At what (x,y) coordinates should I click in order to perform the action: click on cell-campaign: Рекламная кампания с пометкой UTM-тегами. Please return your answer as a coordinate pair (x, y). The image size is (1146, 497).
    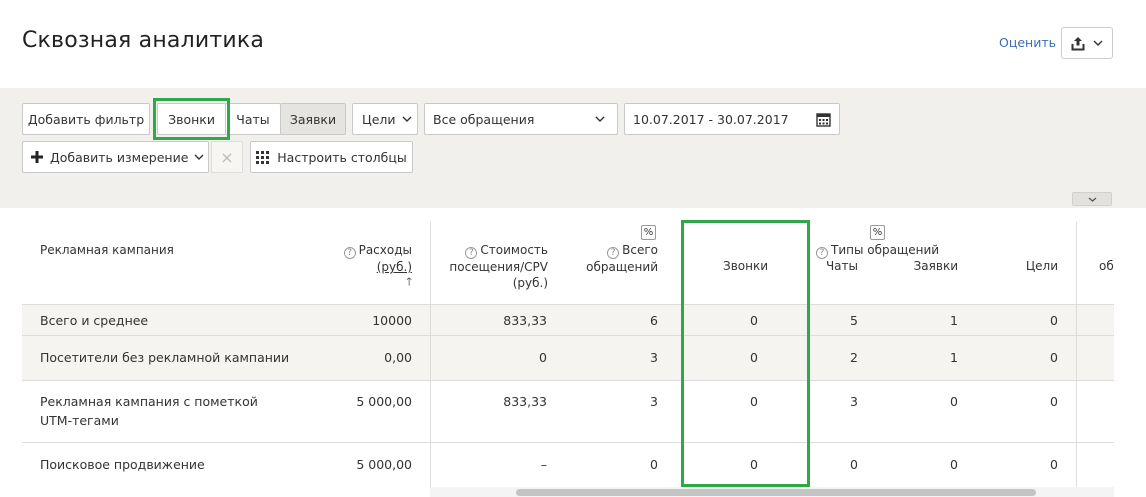
    Looking at the image, I should click on (149, 411).